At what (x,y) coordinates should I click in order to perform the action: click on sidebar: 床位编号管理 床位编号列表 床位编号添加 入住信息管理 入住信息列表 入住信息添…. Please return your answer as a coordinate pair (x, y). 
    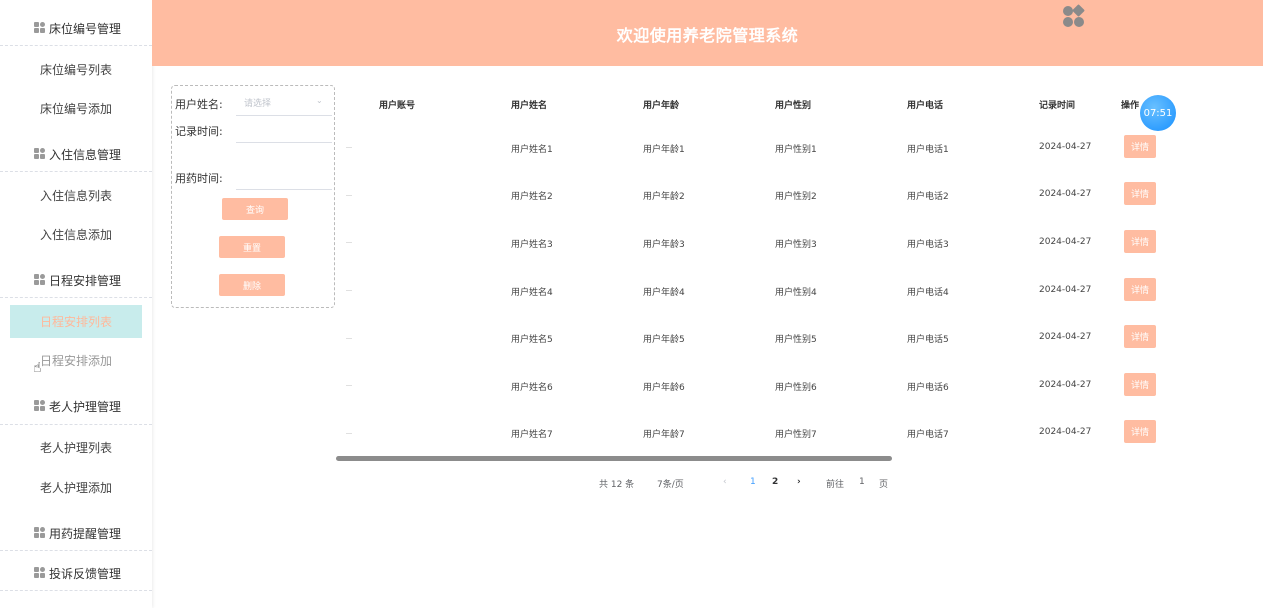
    Looking at the image, I should click on (76, 304).